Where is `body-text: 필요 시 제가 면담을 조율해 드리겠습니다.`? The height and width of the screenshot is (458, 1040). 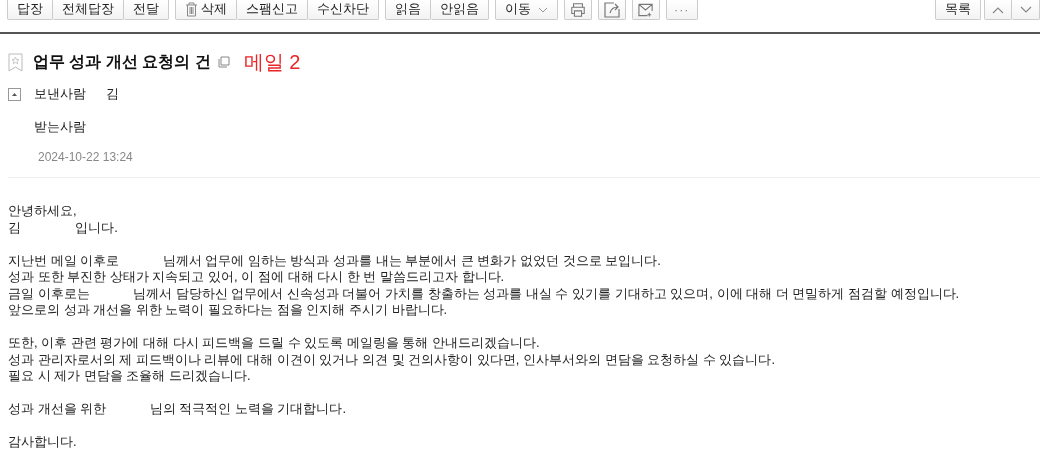
body-text: 필요 시 제가 면담을 조율해 드리겠습니다. is located at coordinates (130, 376).